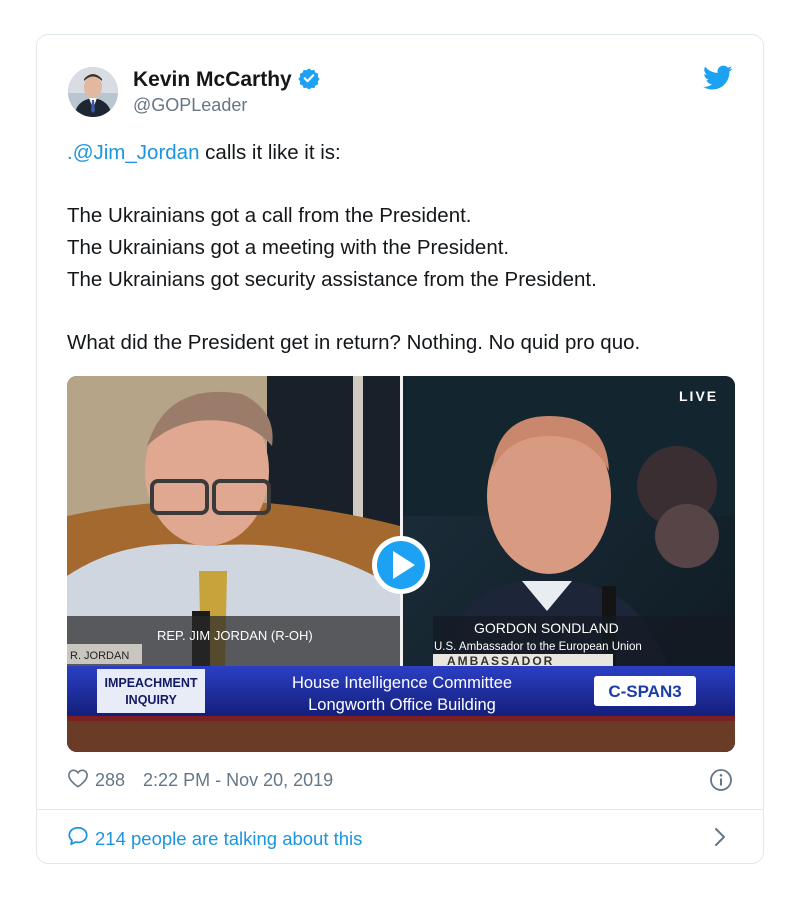 Image resolution: width=800 pixels, height=899 pixels. What do you see at coordinates (309, 81) in the screenshot?
I see `verified-badge-icon` at bounding box center [309, 81].